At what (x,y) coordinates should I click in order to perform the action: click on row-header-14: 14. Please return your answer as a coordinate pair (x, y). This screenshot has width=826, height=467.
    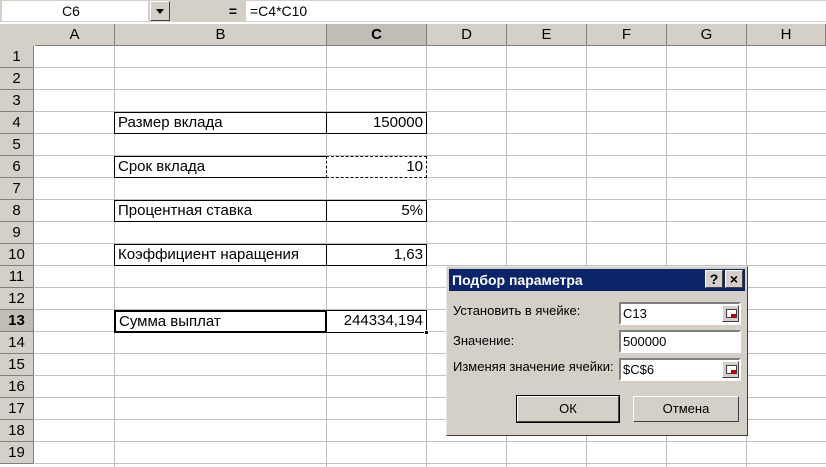
    Looking at the image, I should click on (17, 343).